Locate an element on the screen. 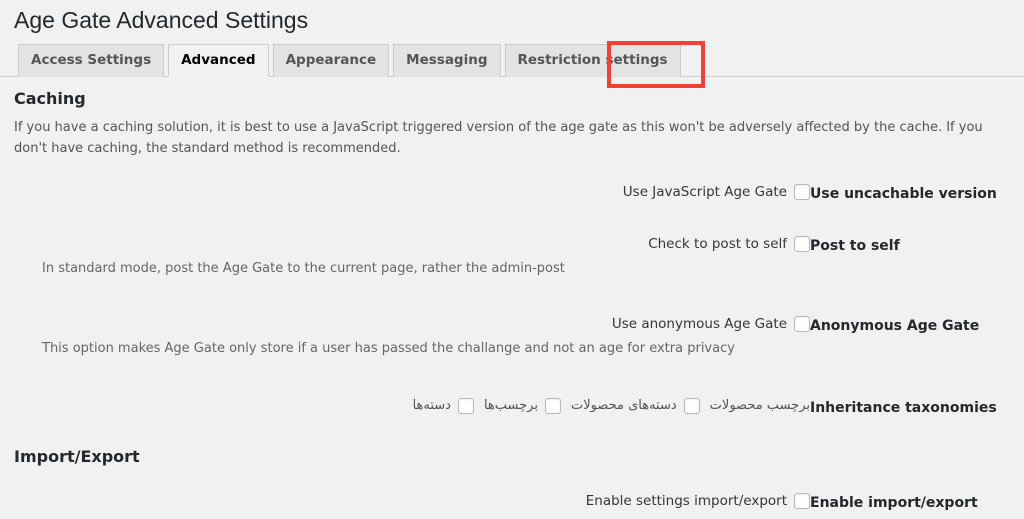 The width and height of the screenshot is (1024, 519). tab-advanced: Advanced is located at coordinates (218, 60).